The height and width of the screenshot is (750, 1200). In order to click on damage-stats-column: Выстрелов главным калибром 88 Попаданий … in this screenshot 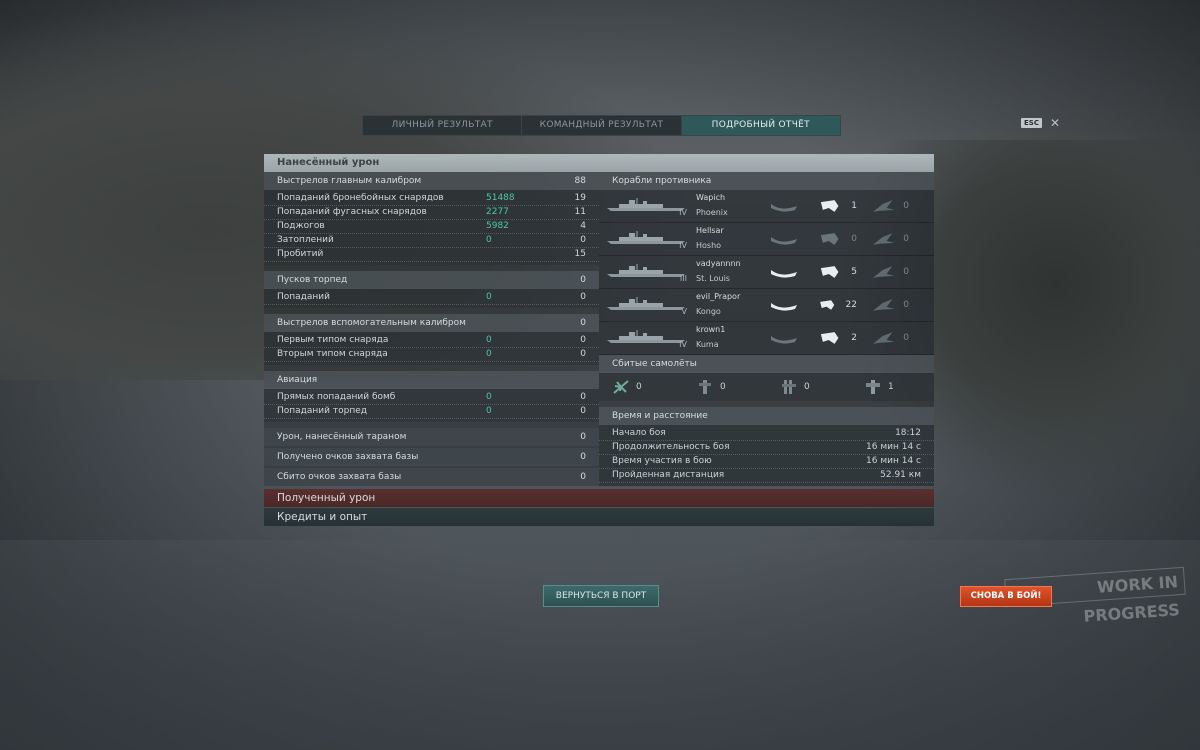, I will do `click(431, 329)`.